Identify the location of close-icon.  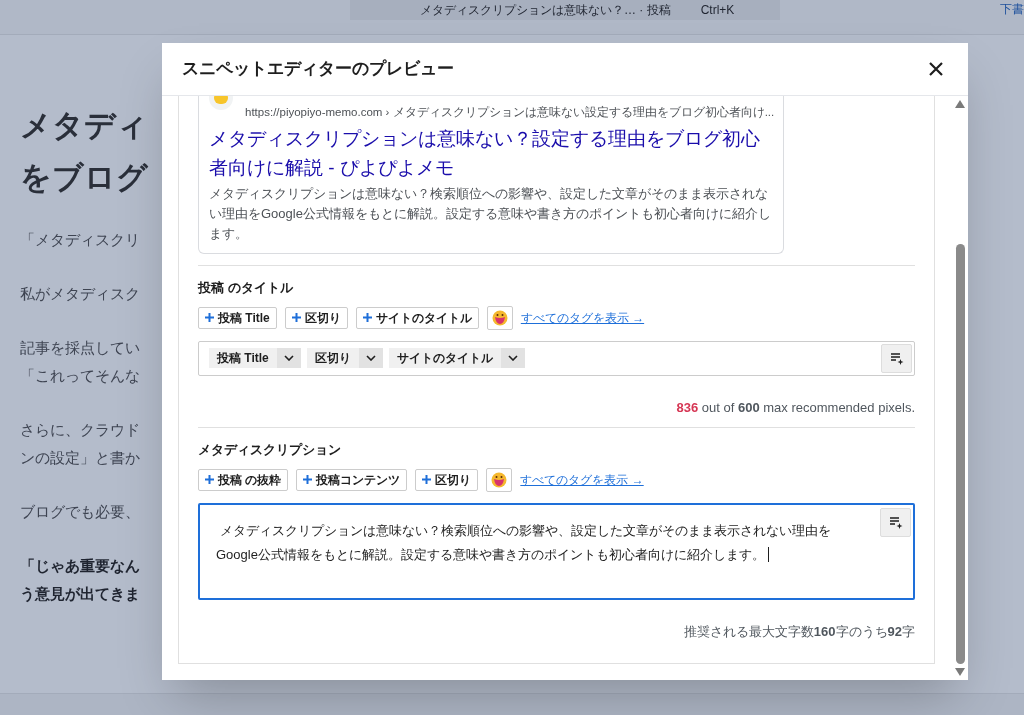
(936, 69).